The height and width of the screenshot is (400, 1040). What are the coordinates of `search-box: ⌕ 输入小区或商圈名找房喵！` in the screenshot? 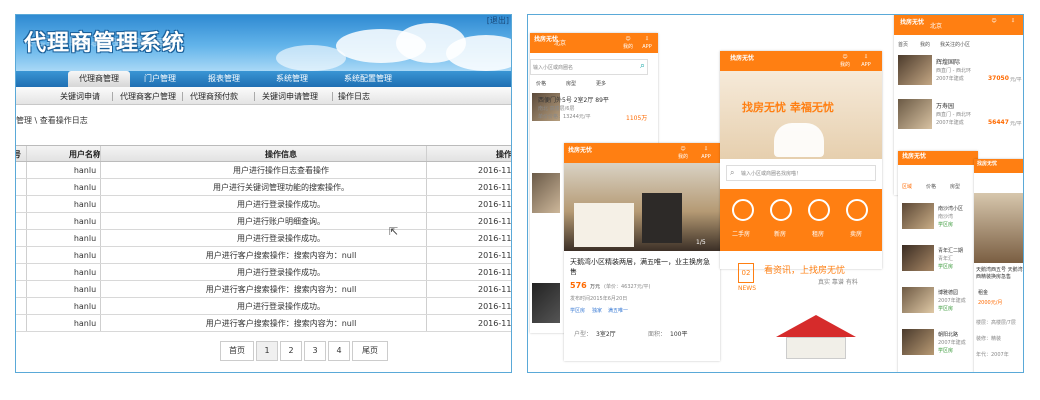 It's located at (801, 173).